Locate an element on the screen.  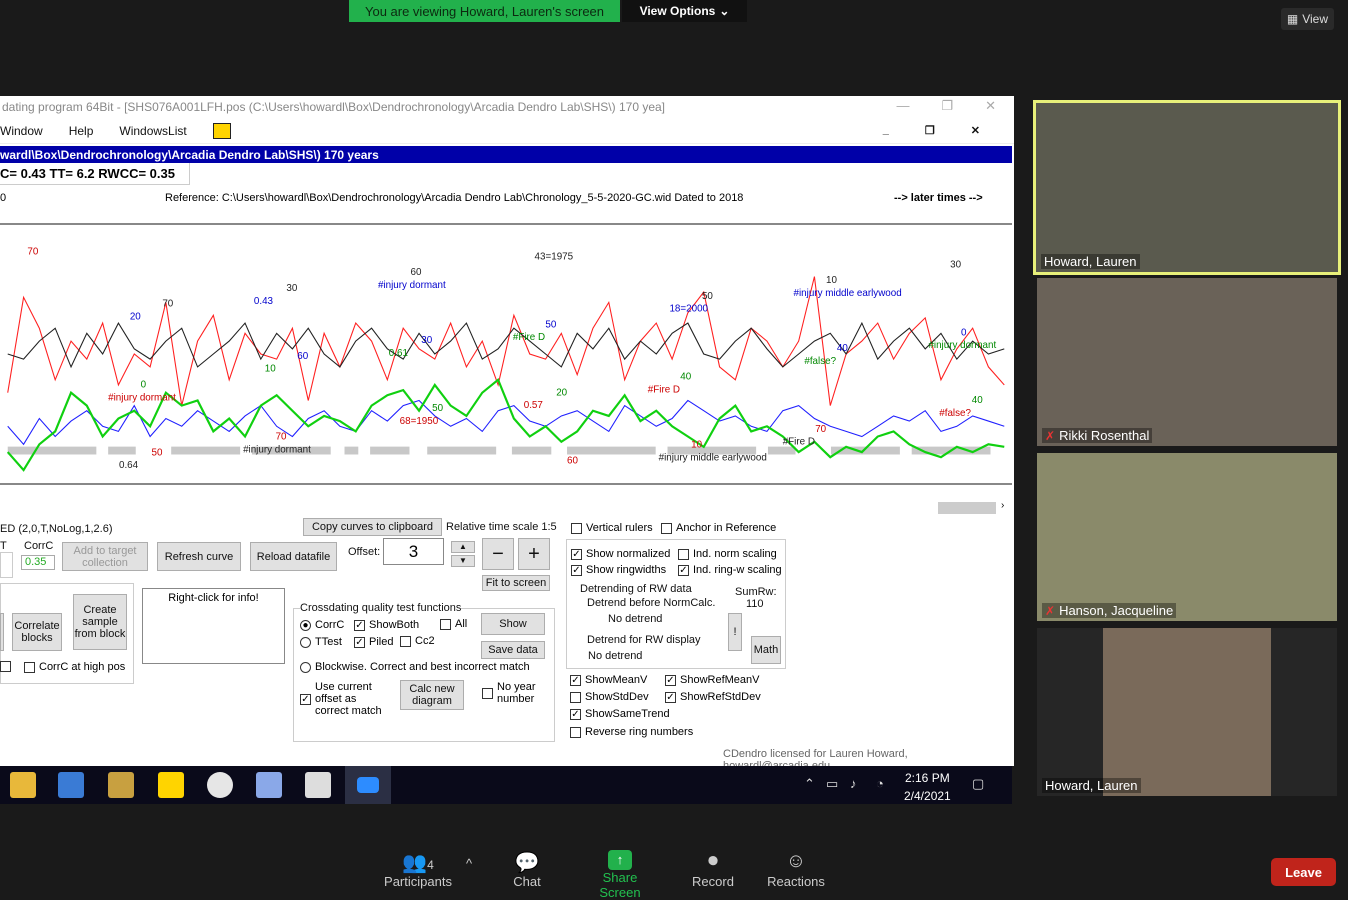
piled-checkbox: ✓ Piled is located at coordinates (373, 642).